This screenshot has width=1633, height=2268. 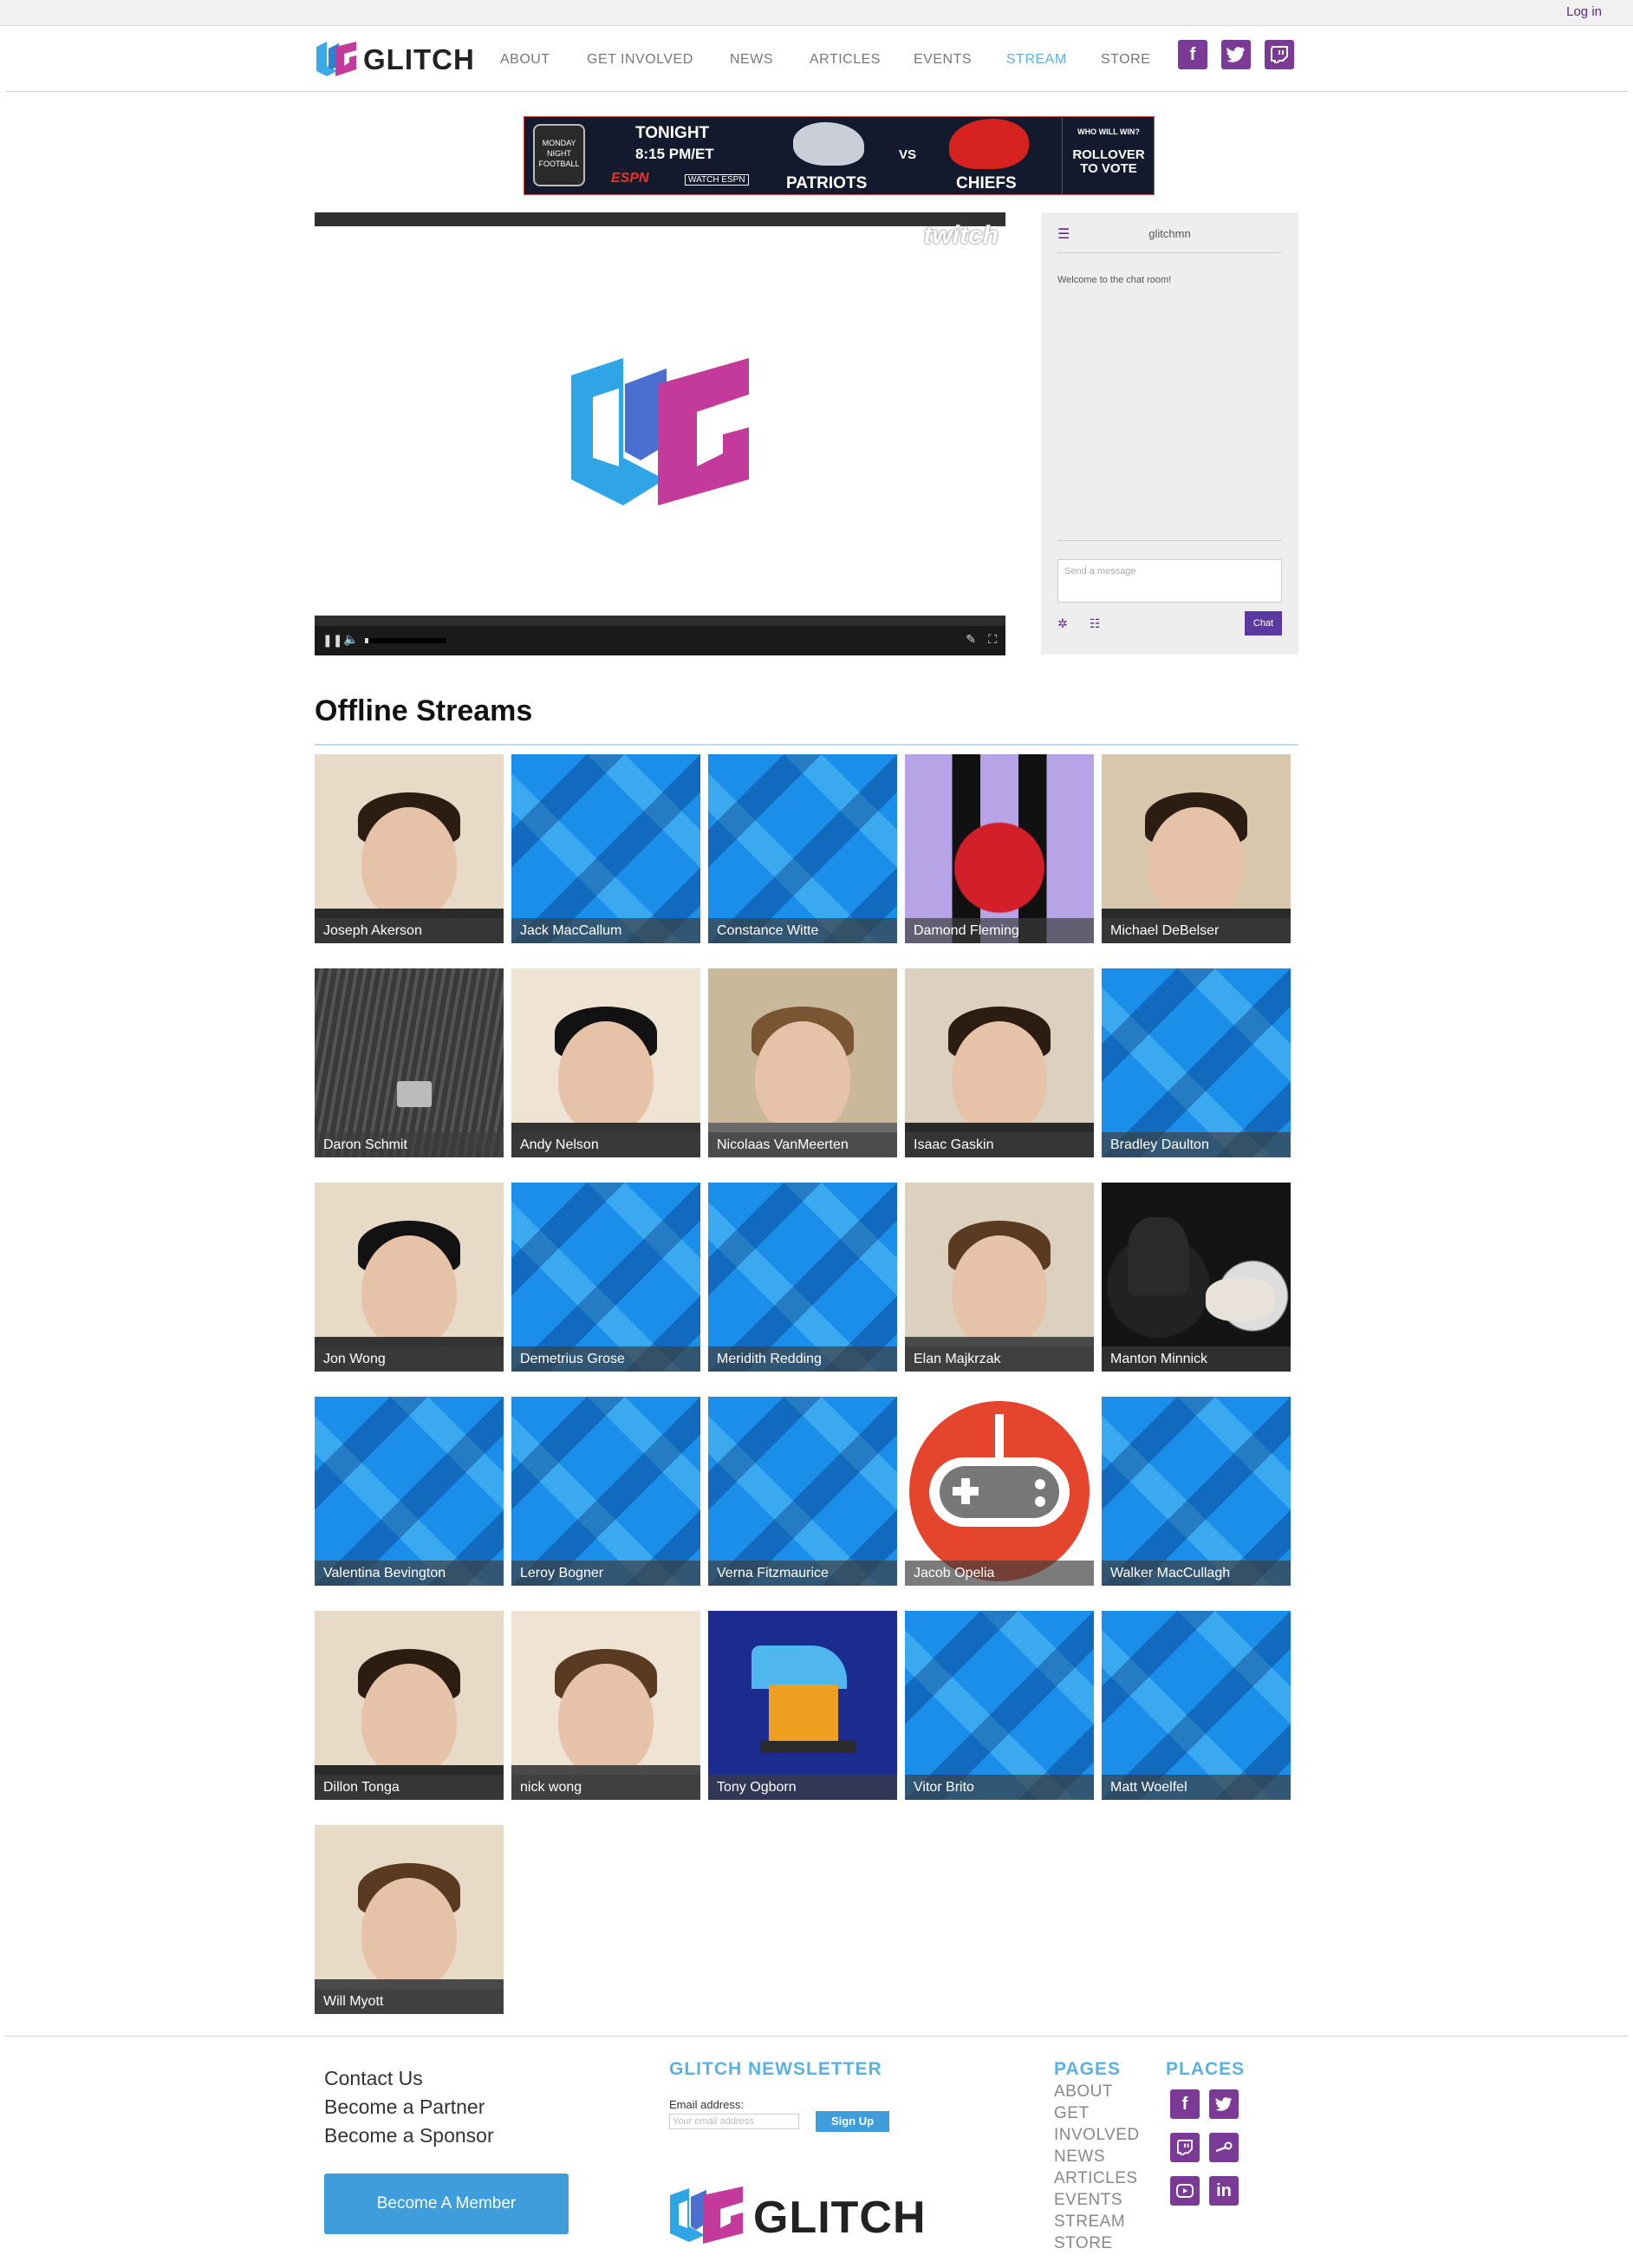 What do you see at coordinates (1584, 12) in the screenshot?
I see `login-link: Log in` at bounding box center [1584, 12].